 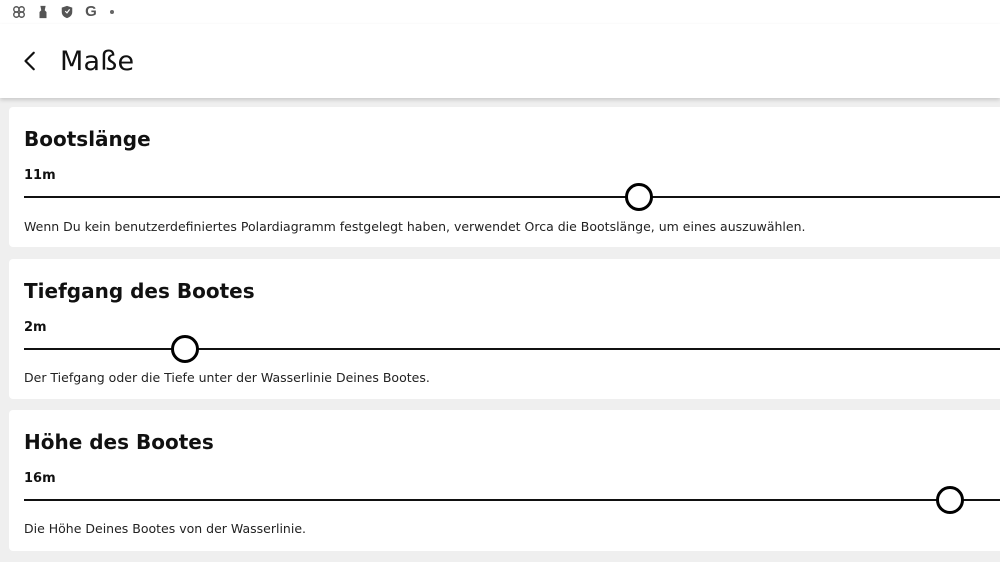 I want to click on boat-height-slider, so click(x=512, y=500).